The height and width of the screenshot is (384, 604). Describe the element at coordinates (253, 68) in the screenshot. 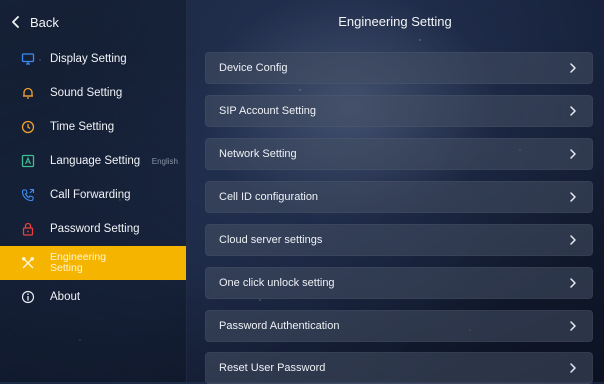

I see `settings-row-label: Device Config` at that location.